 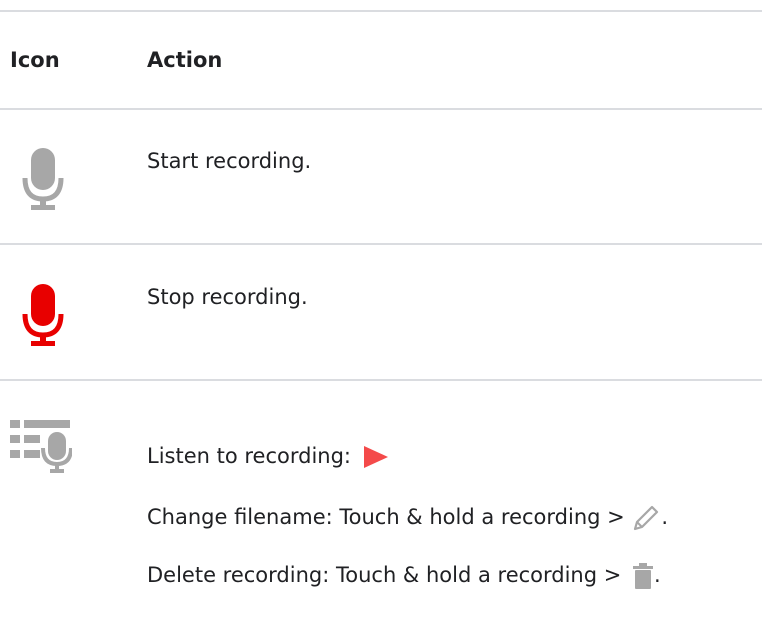 What do you see at coordinates (229, 161) in the screenshot?
I see `start-recording-text: Start recording.` at bounding box center [229, 161].